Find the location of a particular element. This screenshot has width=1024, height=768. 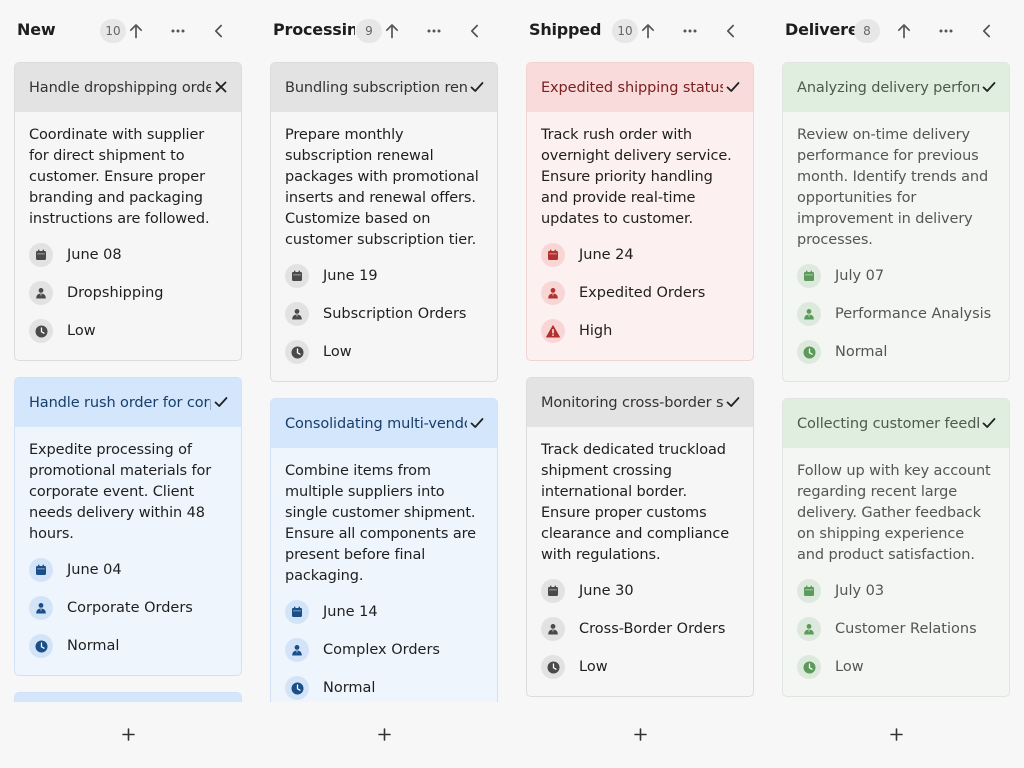

close-icon is located at coordinates (221, 87).